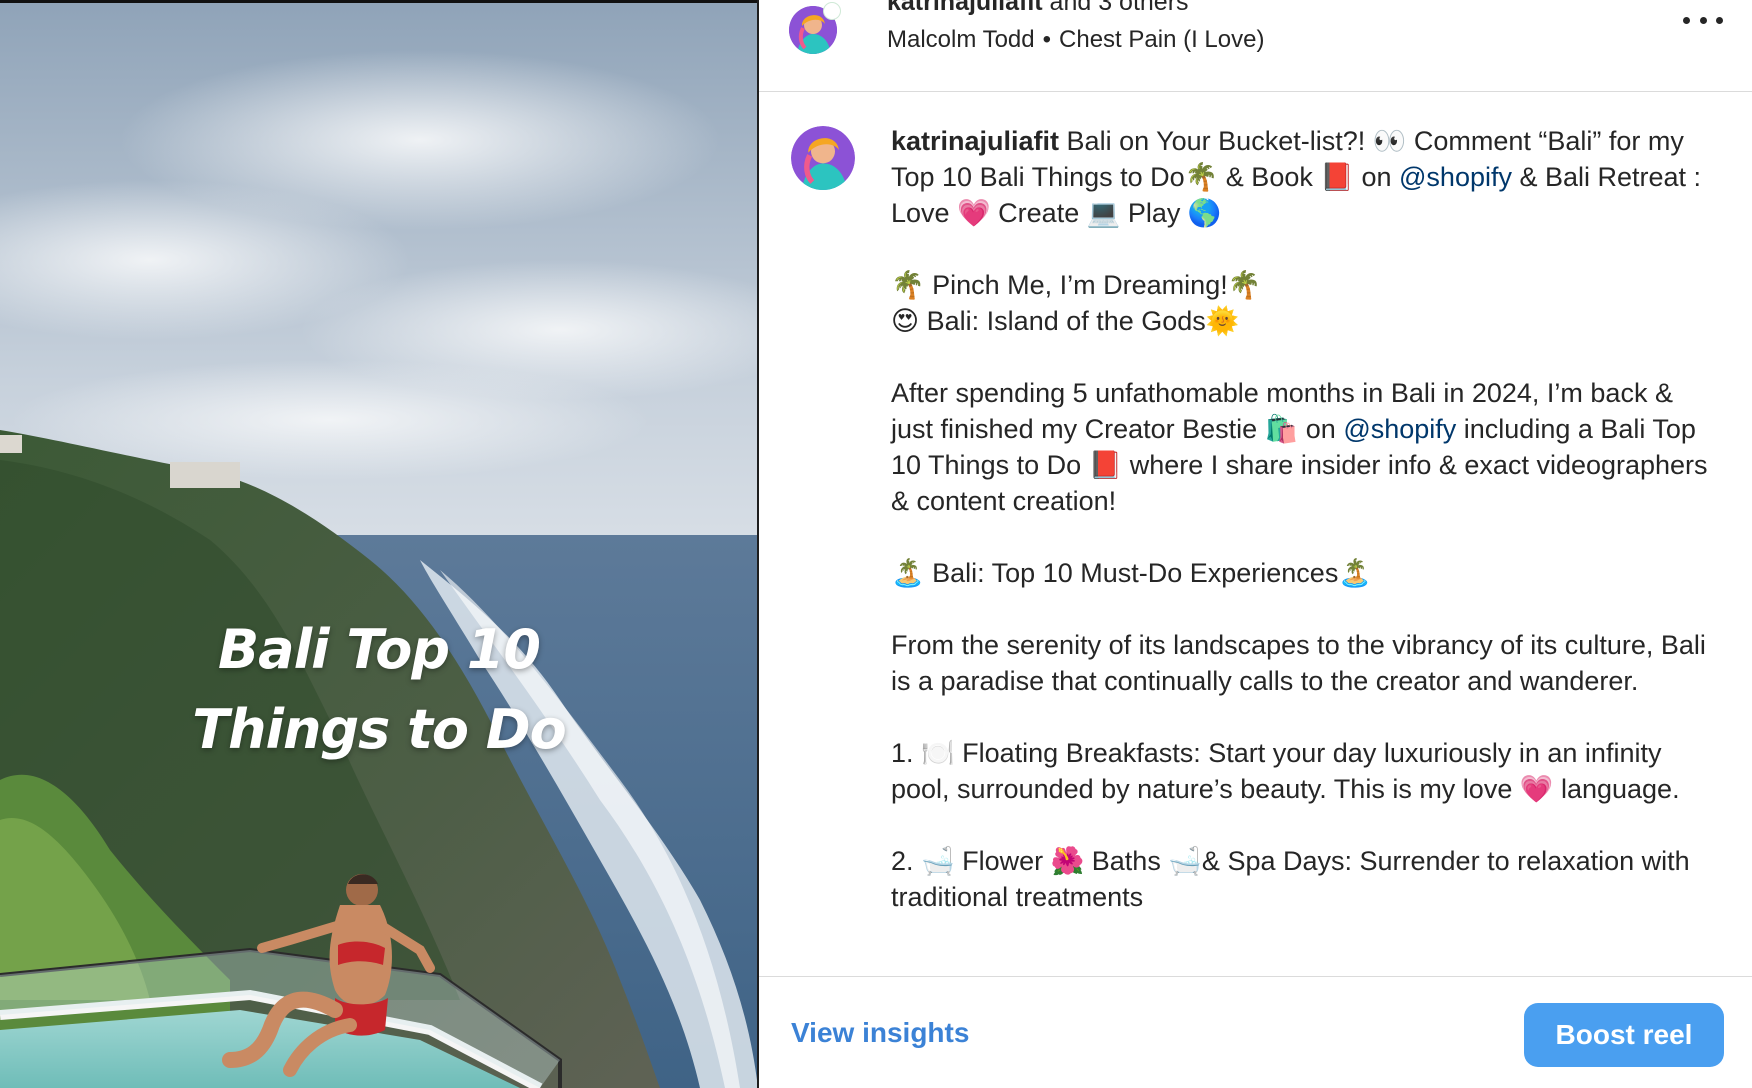 The image size is (1752, 1088). I want to click on caption-line: 🌴 Pinch Me, I’m Dreaming!🌴, so click(1076, 285).